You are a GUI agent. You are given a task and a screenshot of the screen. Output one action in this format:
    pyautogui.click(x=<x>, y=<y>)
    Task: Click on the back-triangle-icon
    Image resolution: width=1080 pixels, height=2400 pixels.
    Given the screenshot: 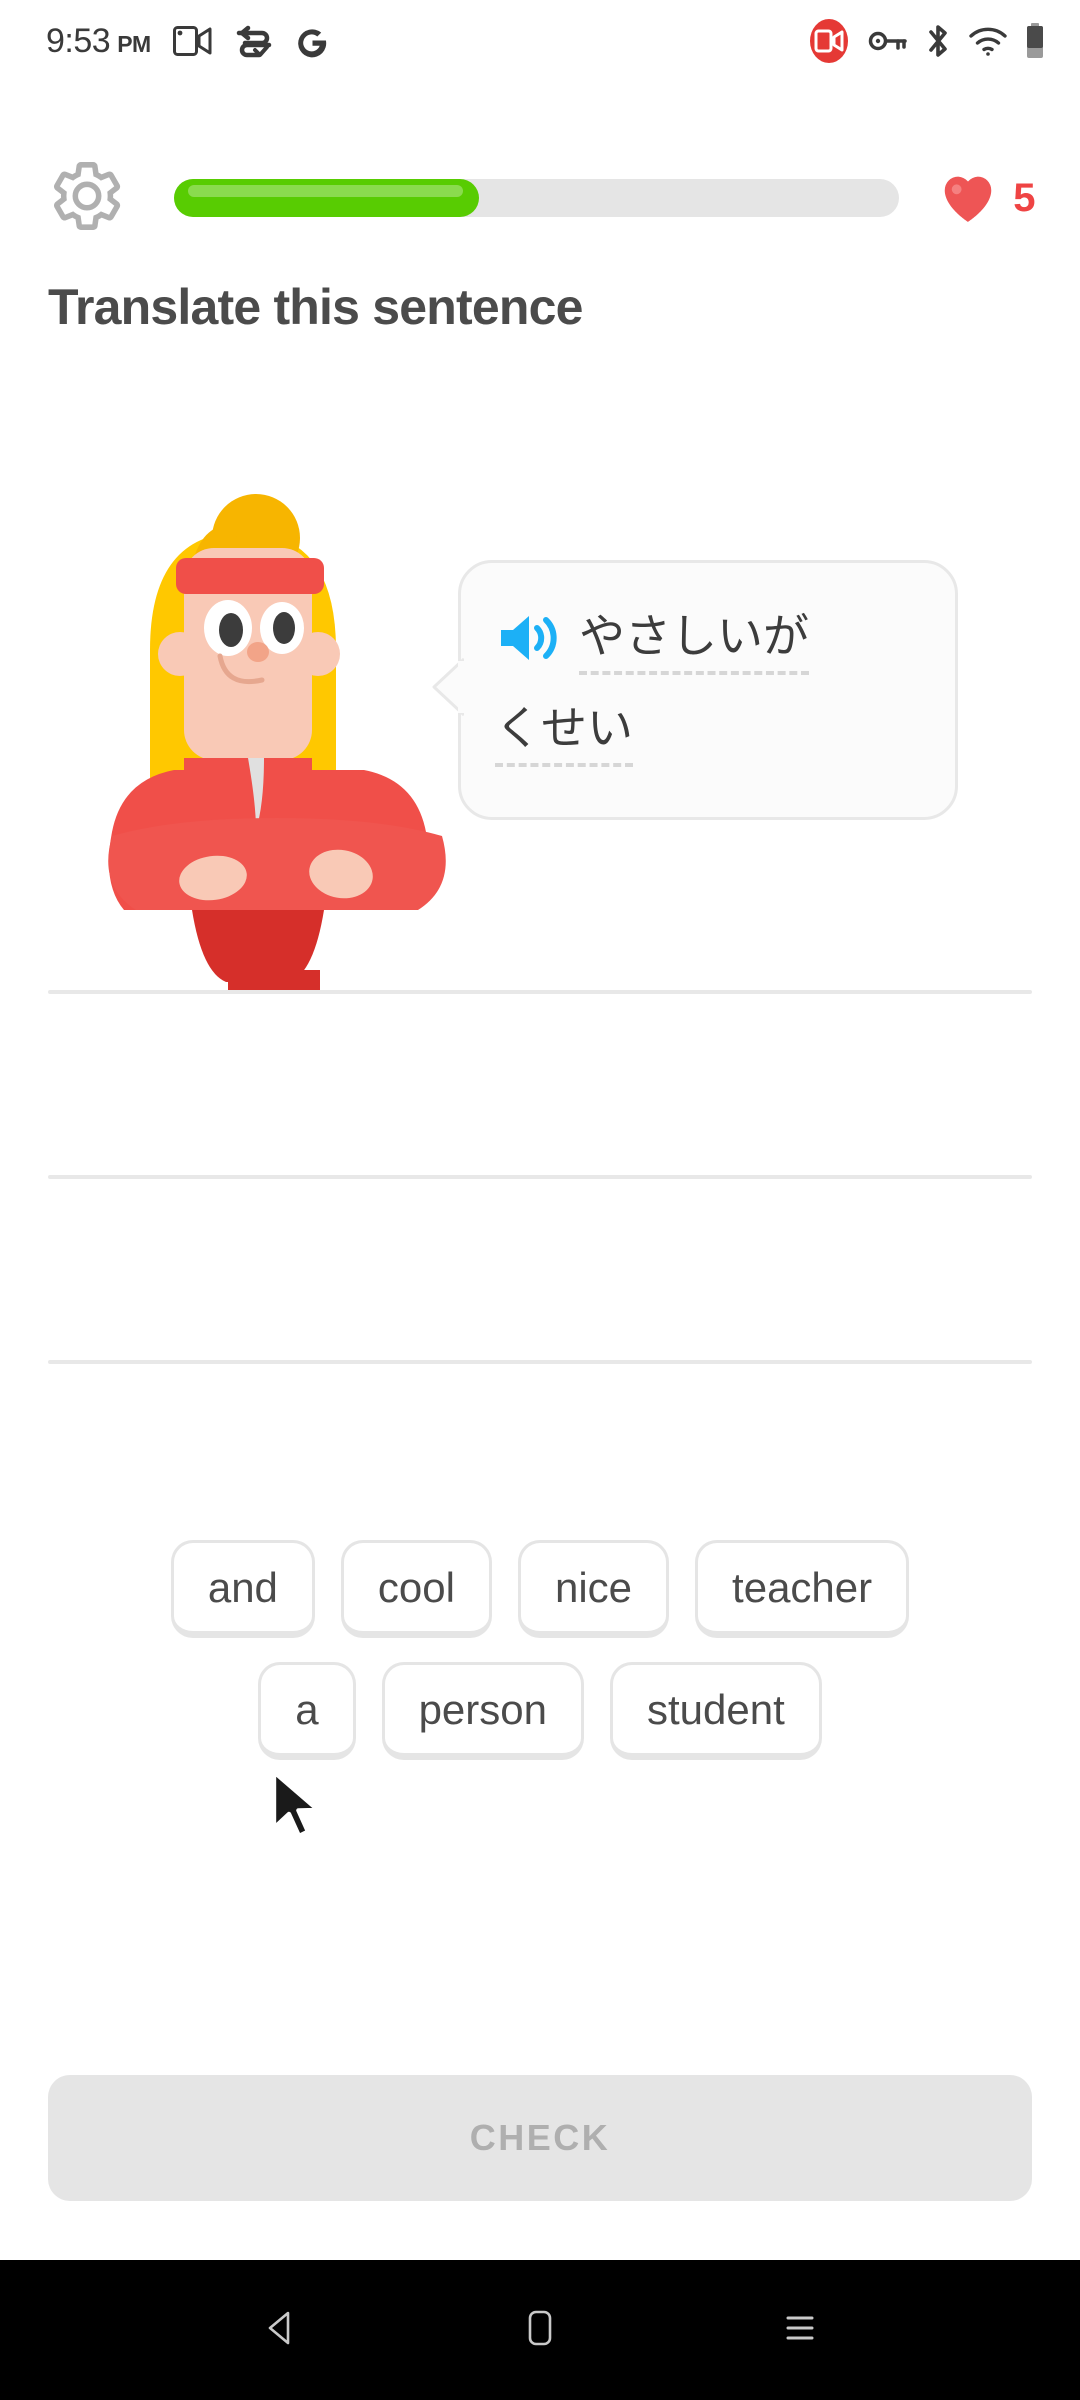 What is the action you would take?
    pyautogui.click(x=280, y=2330)
    